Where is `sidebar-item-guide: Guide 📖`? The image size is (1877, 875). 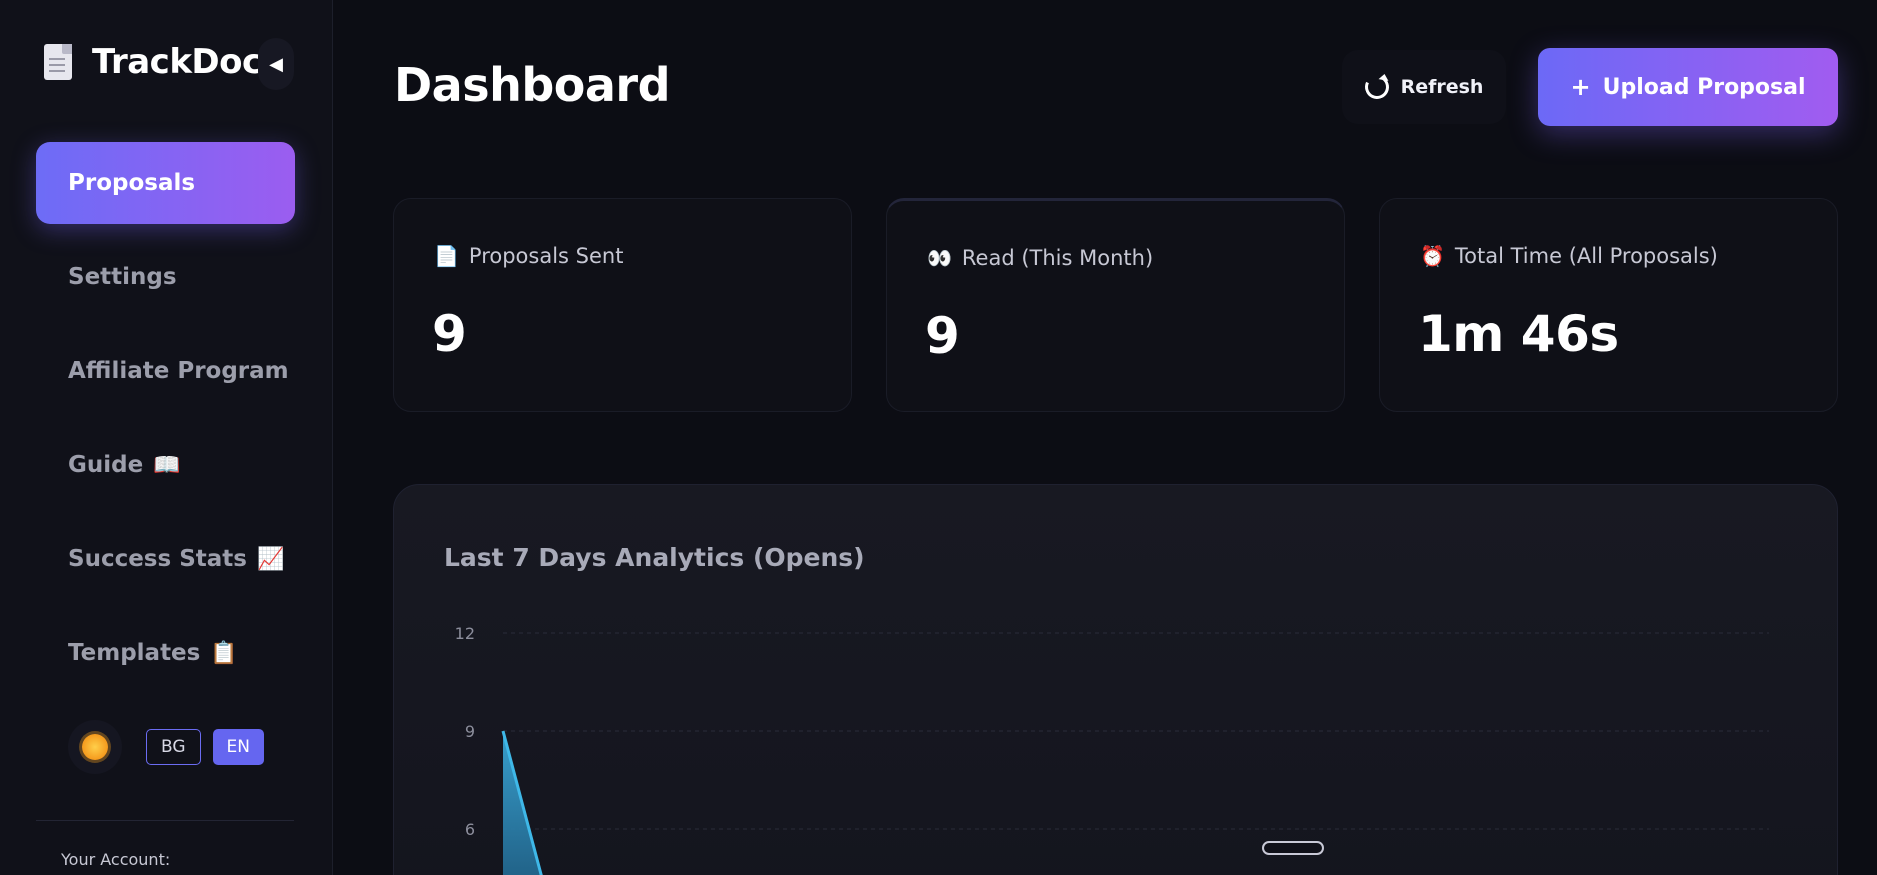 sidebar-item-guide: Guide 📖 is located at coordinates (165, 465).